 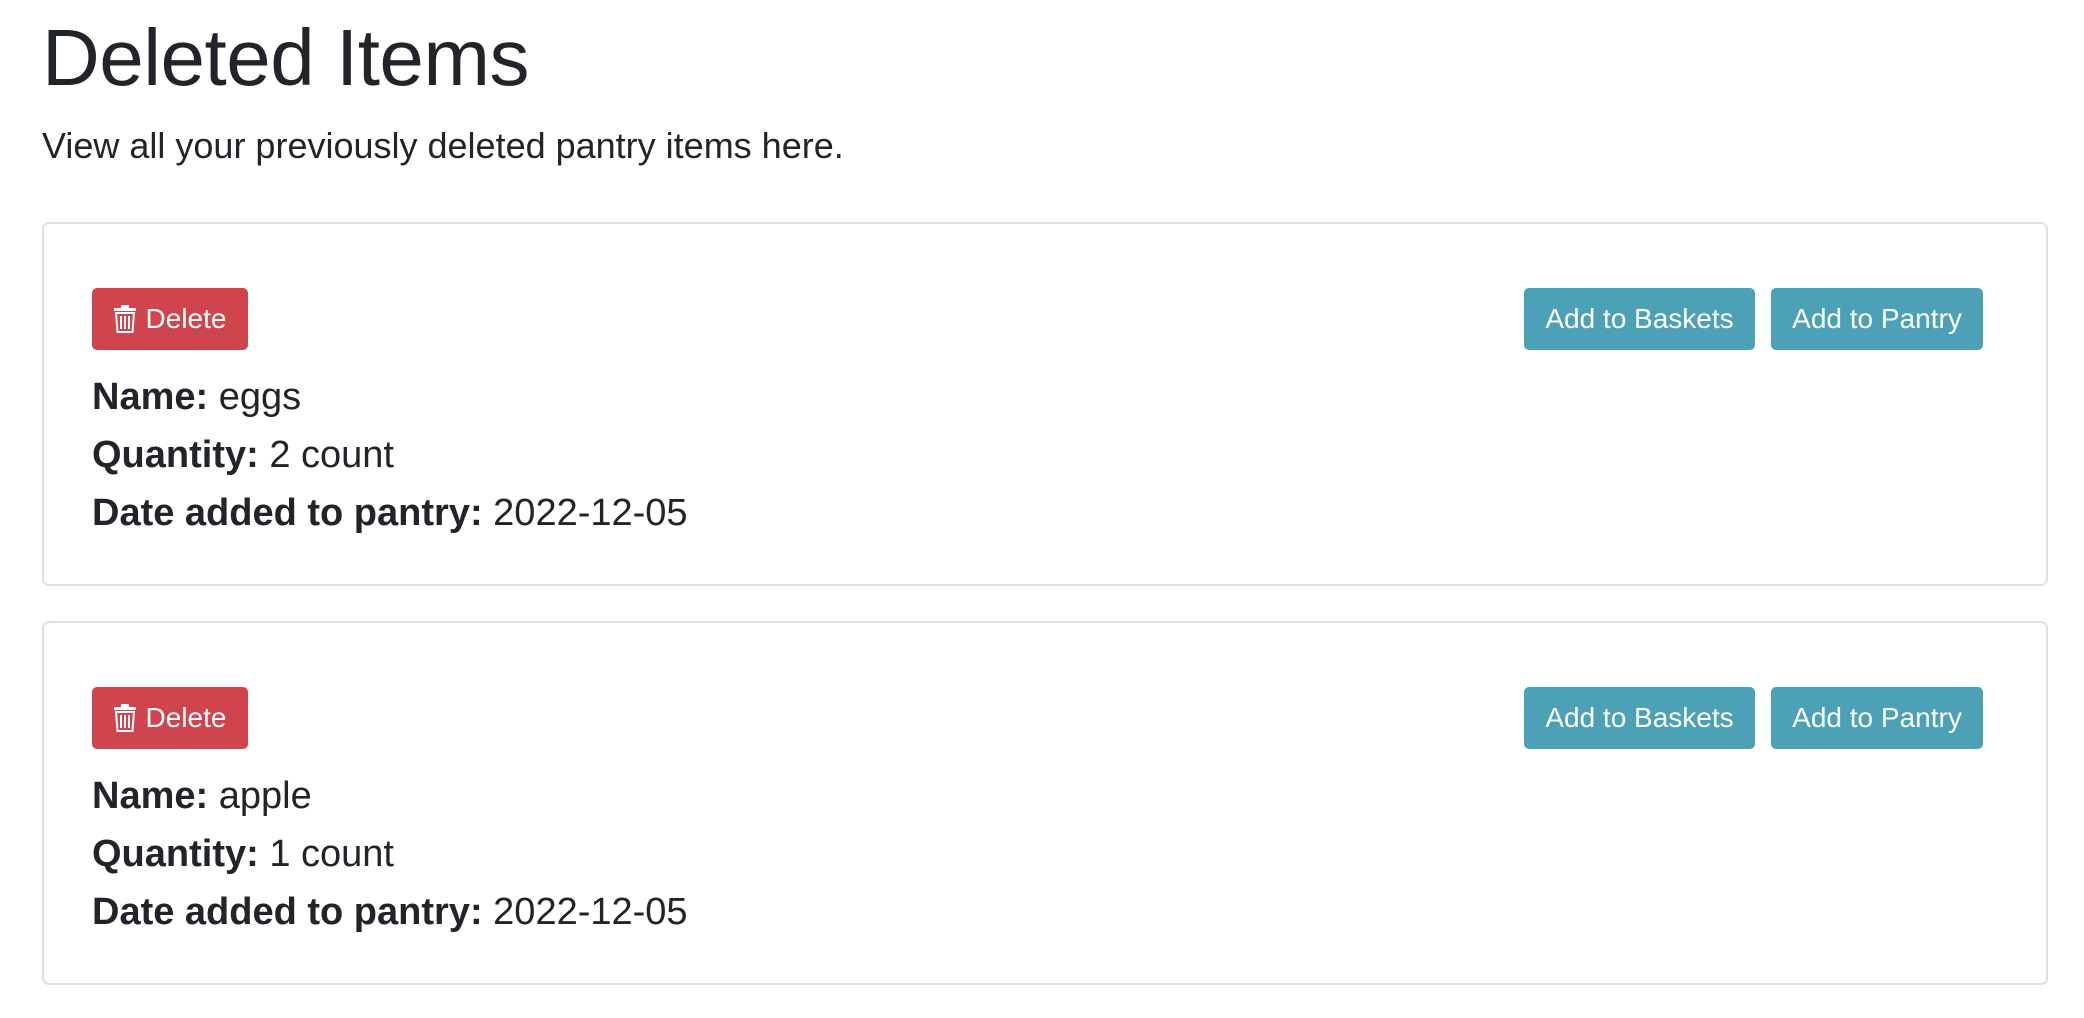 What do you see at coordinates (260, 397) in the screenshot?
I see `item-name-value: eggs` at bounding box center [260, 397].